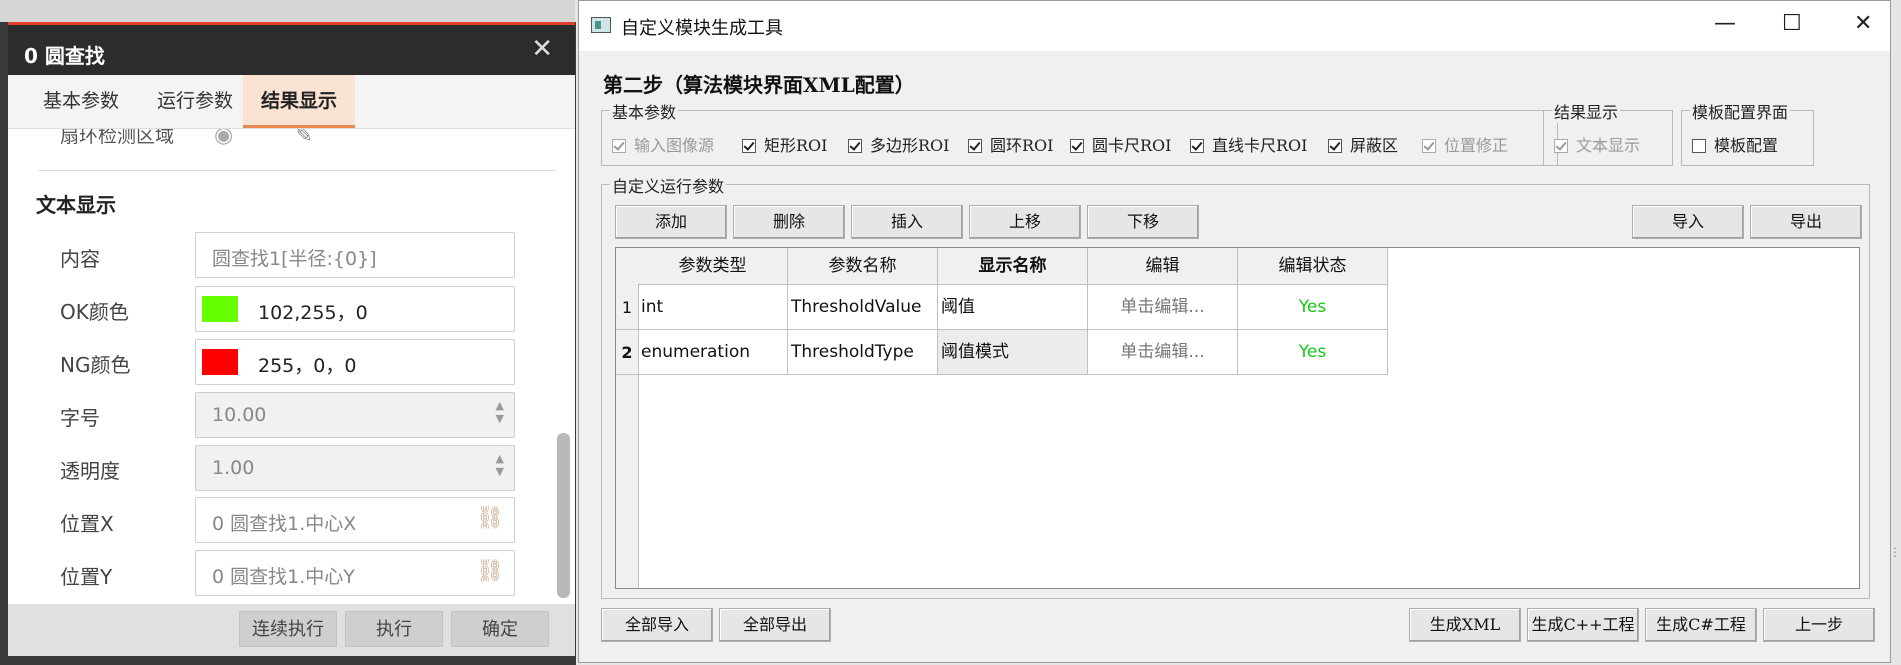 This screenshot has width=1901, height=665. I want to click on ng-color-label: NG颜色, so click(95, 365).